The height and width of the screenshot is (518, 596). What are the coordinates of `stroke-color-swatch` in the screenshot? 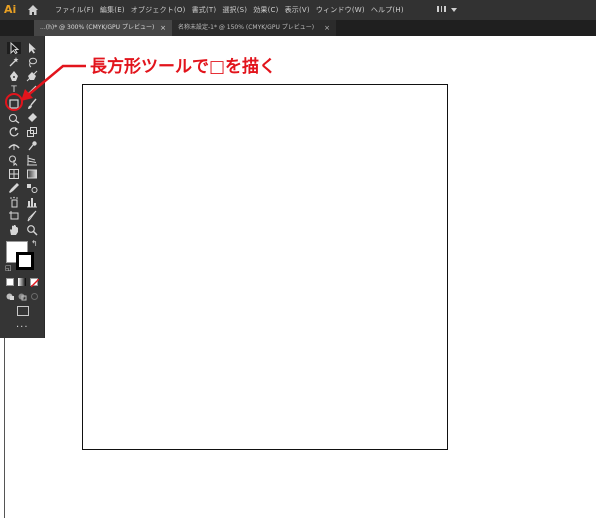 It's located at (25, 261).